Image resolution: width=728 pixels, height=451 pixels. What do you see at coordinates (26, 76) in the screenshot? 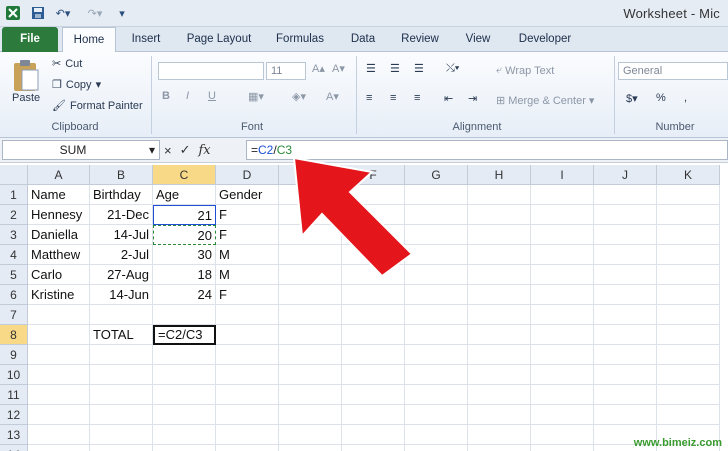
I see `paste-icon` at bounding box center [26, 76].